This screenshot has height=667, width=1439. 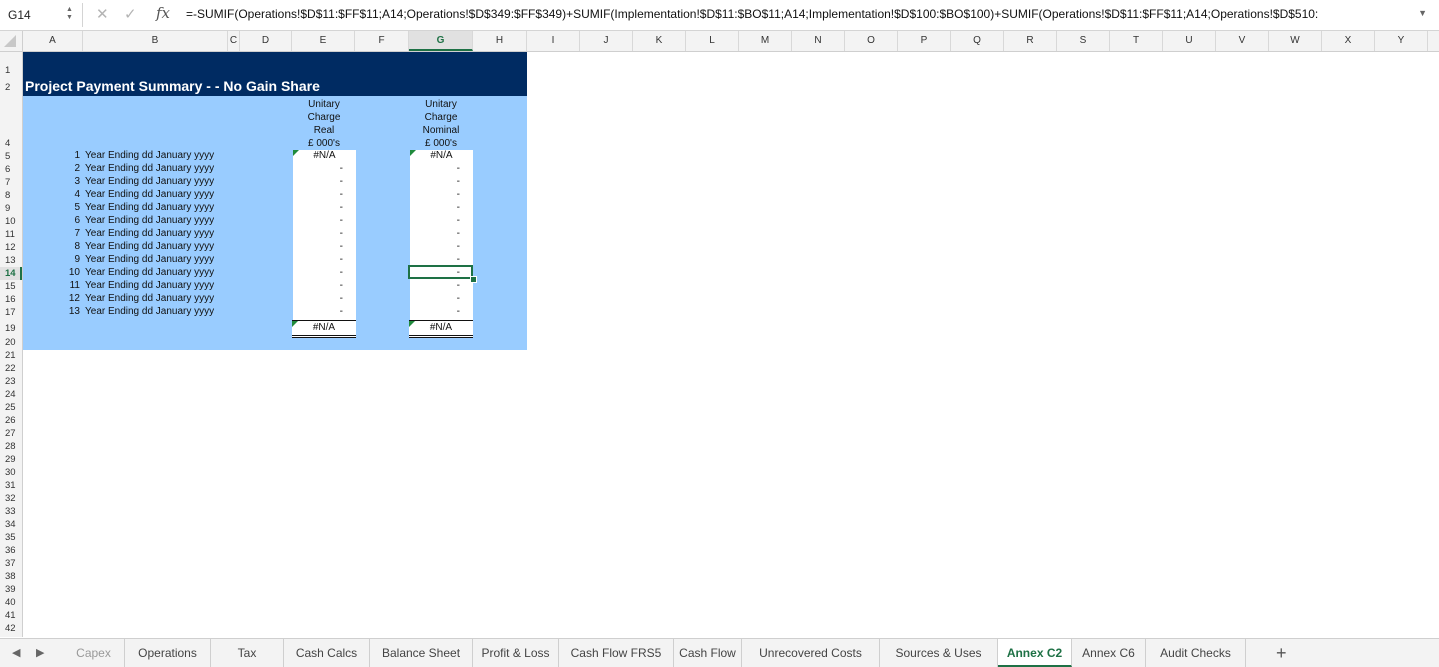 I want to click on row-header: 35, so click(x=11, y=537).